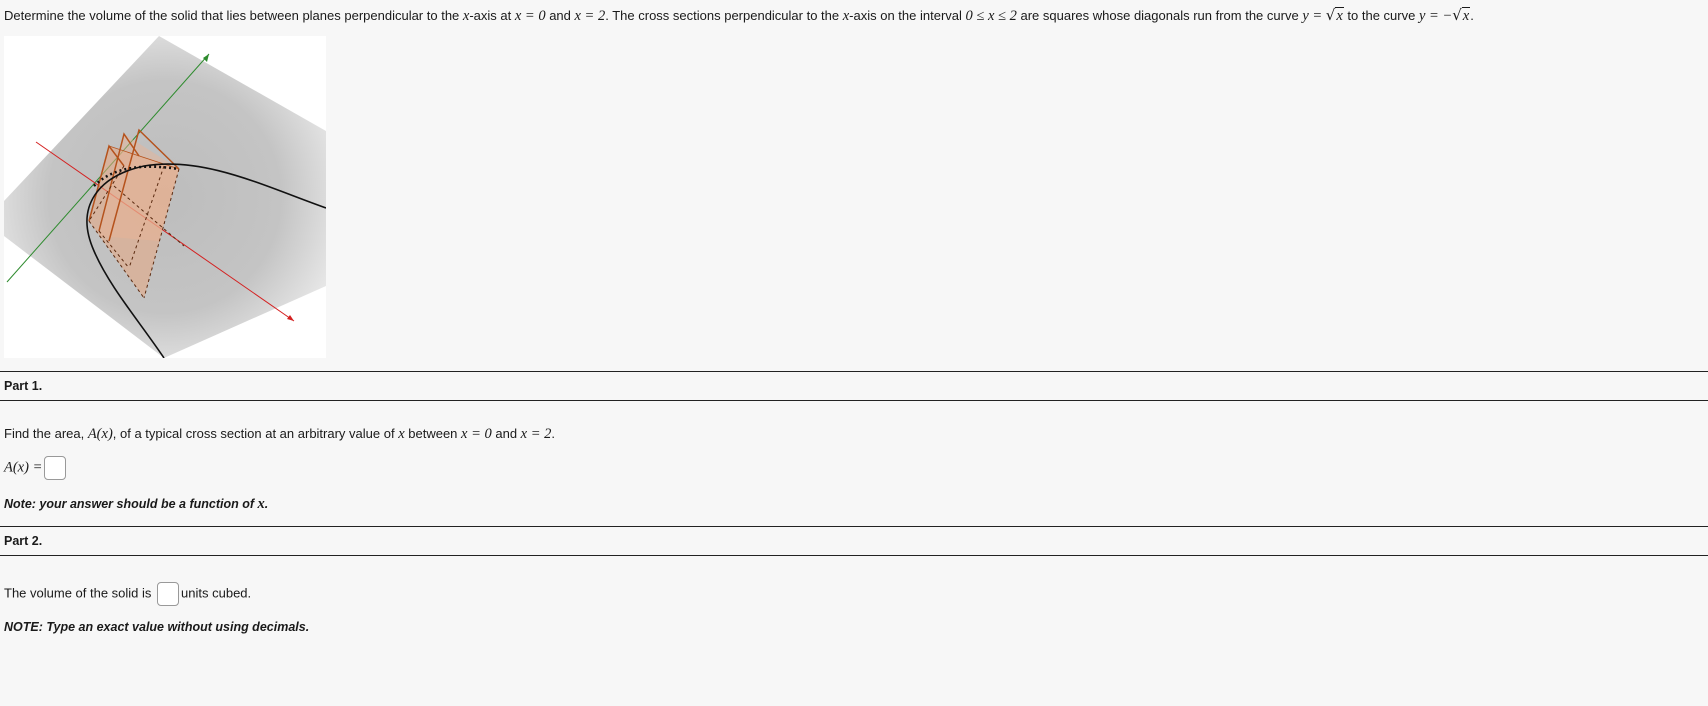 The width and height of the screenshot is (1708, 706). What do you see at coordinates (23, 386) in the screenshot?
I see `part1-title: Part 1.` at bounding box center [23, 386].